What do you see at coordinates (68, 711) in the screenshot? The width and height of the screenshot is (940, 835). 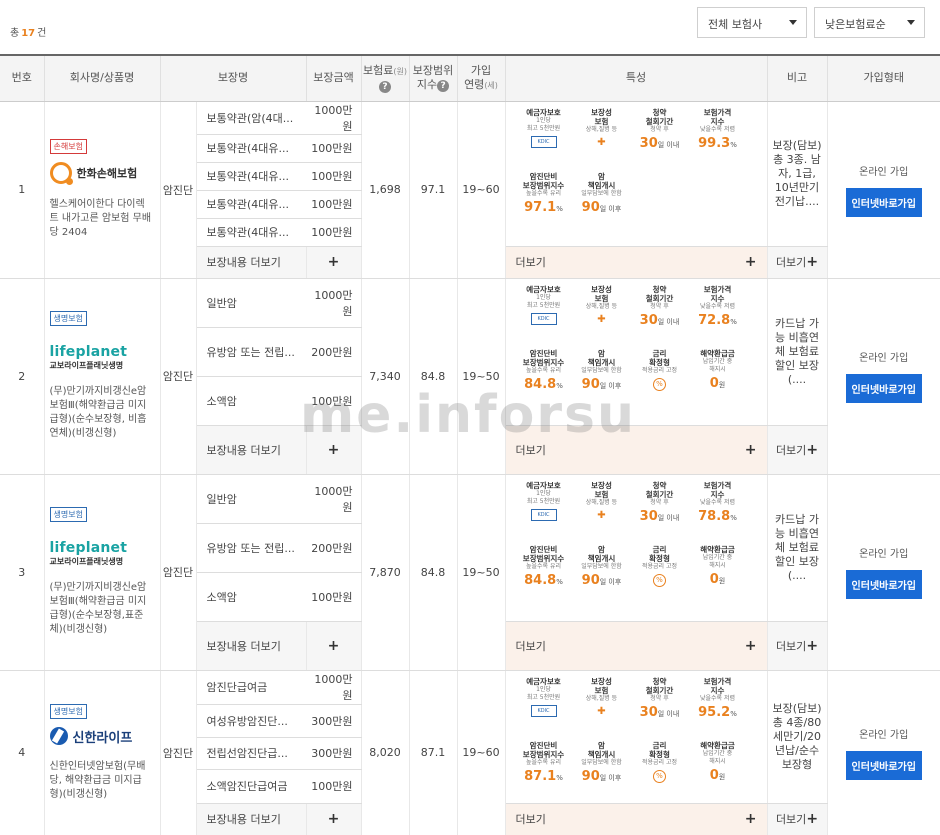 I see `insurance-type-badge: 생명보험` at bounding box center [68, 711].